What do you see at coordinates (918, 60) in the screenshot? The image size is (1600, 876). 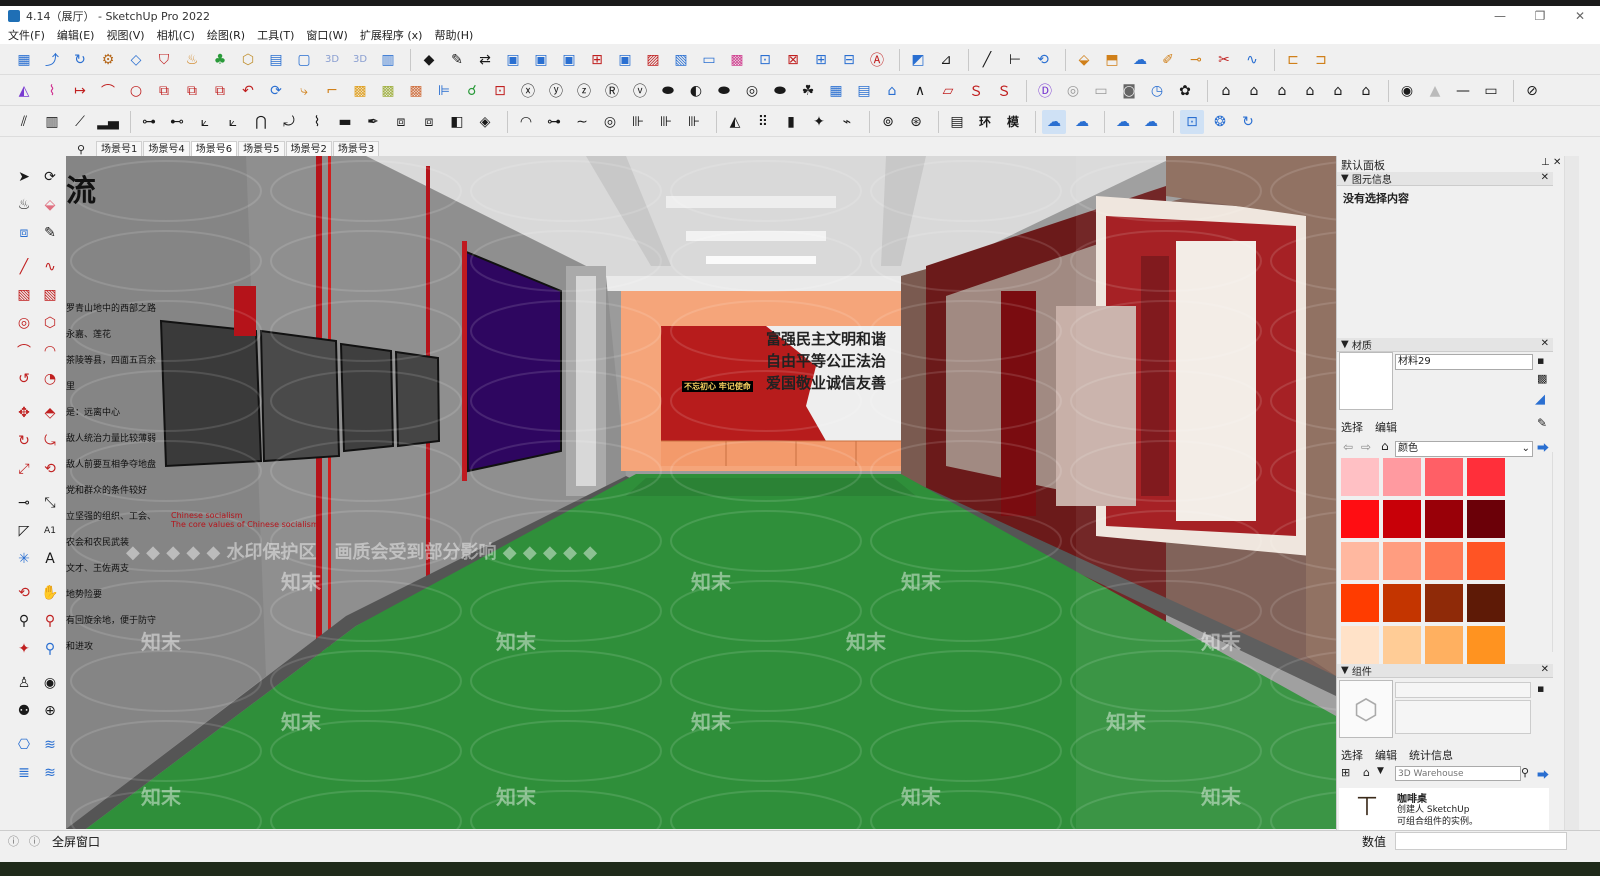 I see `section-icon: ◩` at bounding box center [918, 60].